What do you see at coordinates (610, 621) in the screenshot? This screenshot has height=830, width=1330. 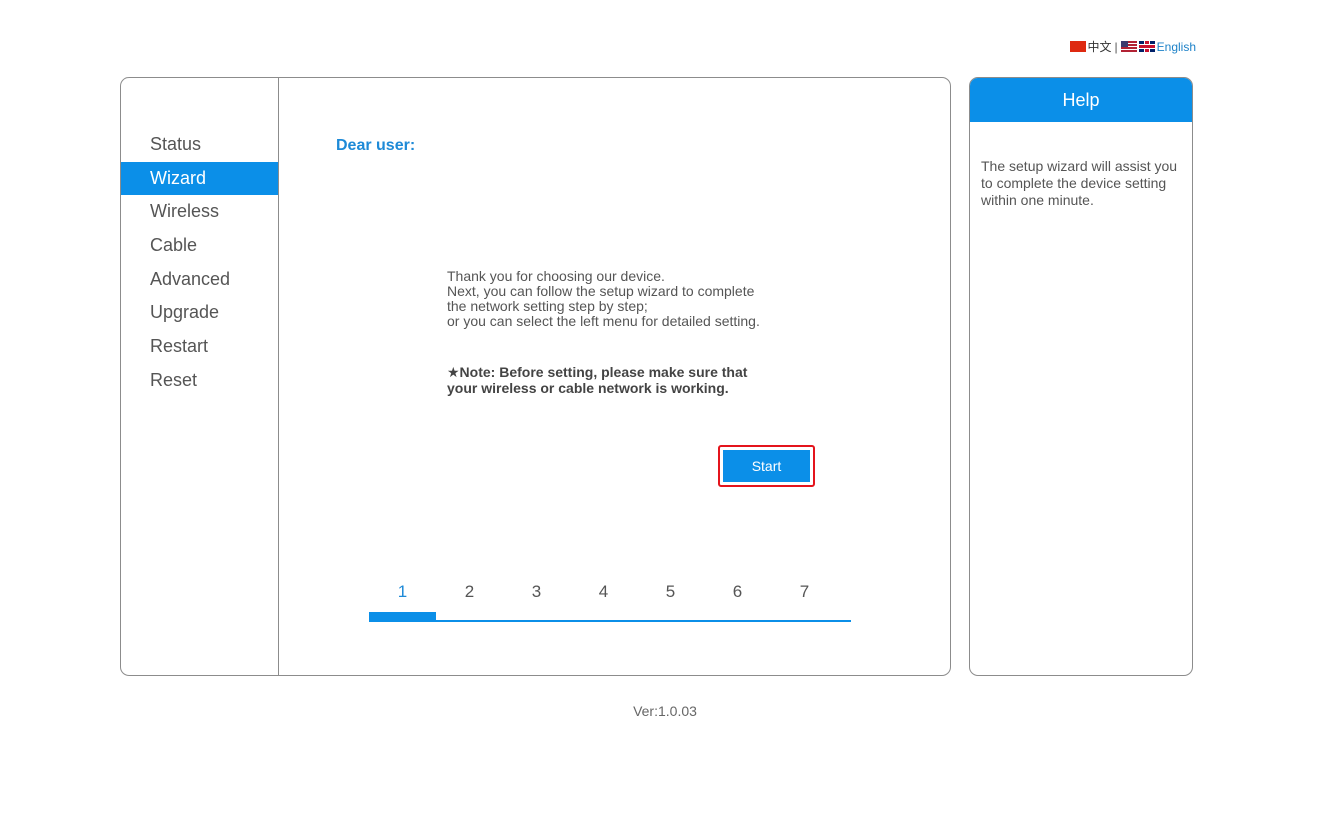 I see `step-progress-line` at bounding box center [610, 621].